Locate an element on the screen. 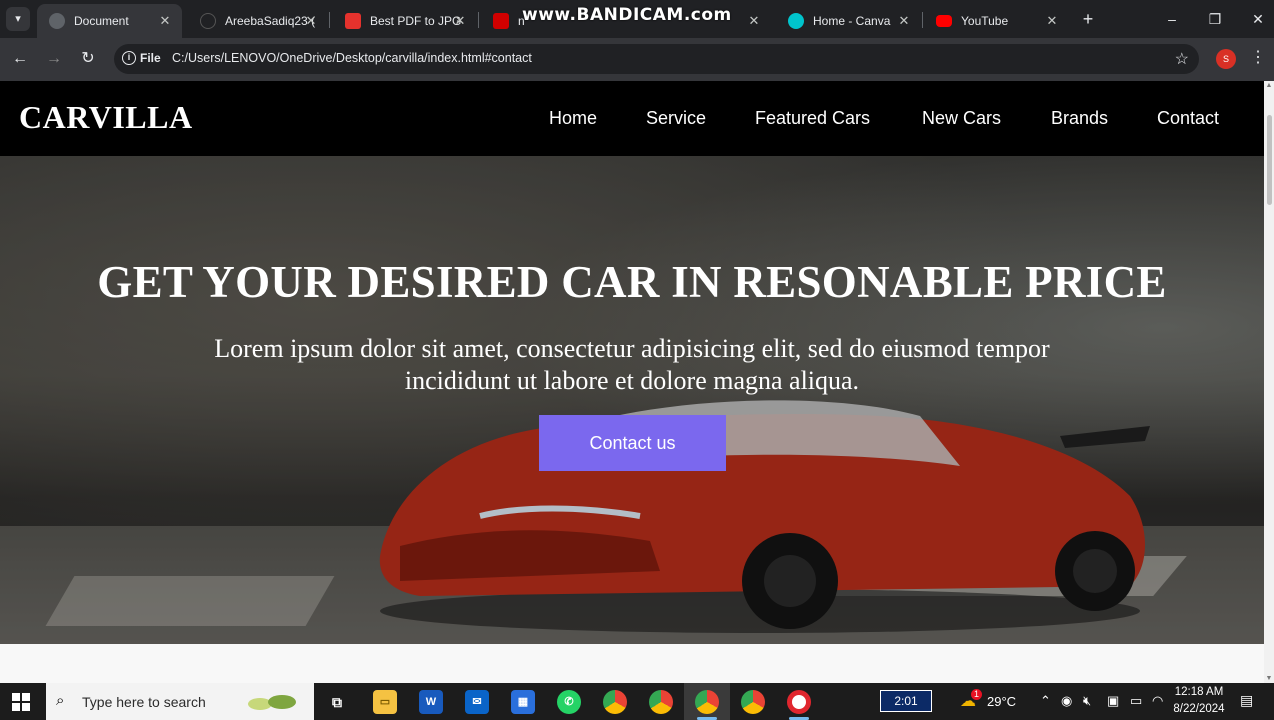 Image resolution: width=1274 pixels, height=720 pixels. battery-icon: ▭ is located at coordinates (1136, 701).